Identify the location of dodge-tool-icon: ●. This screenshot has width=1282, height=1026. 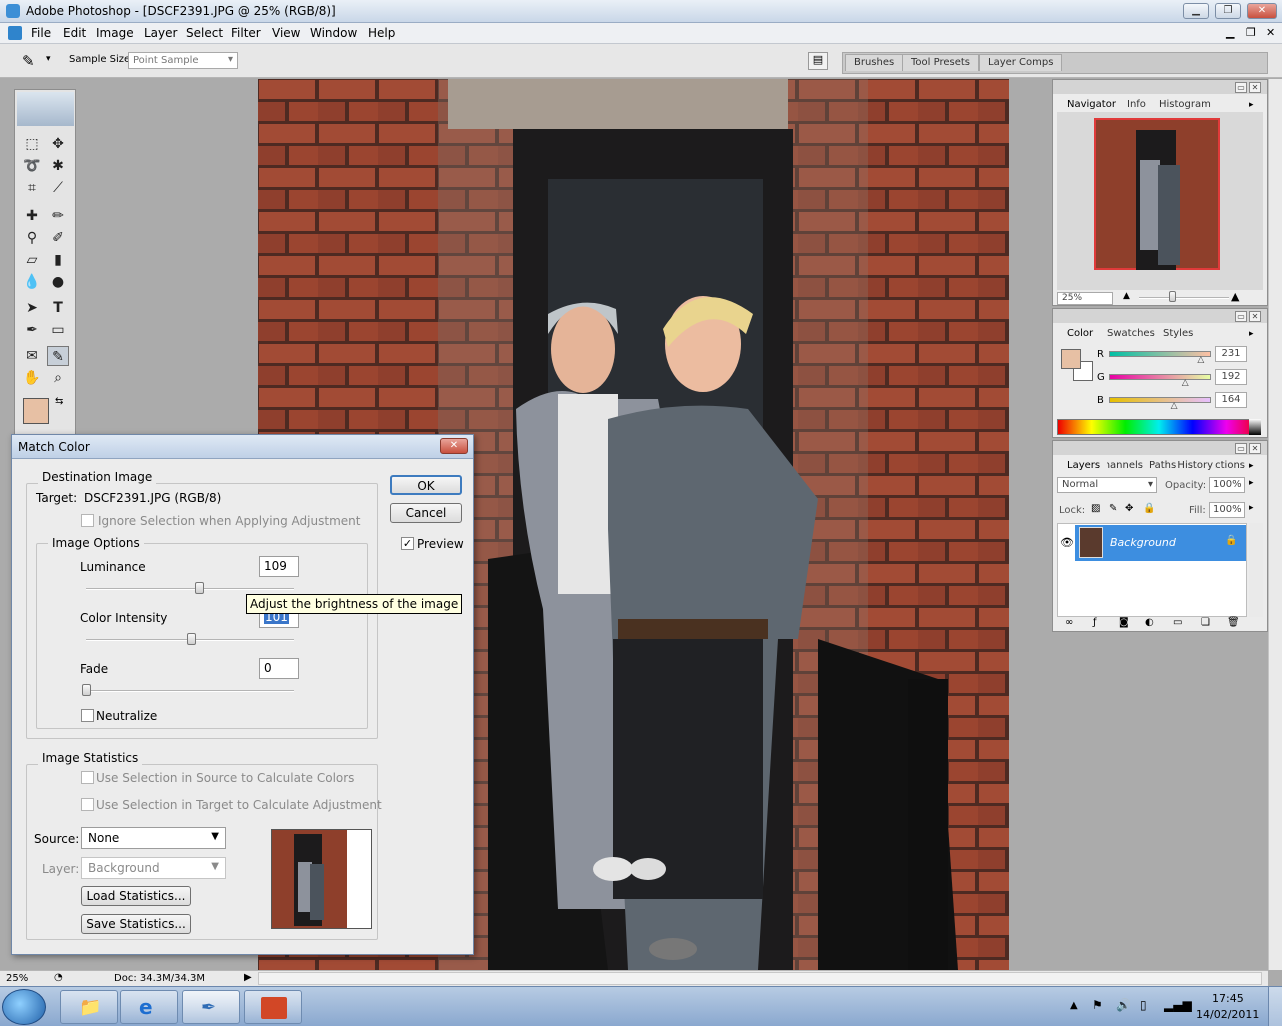
(58, 282).